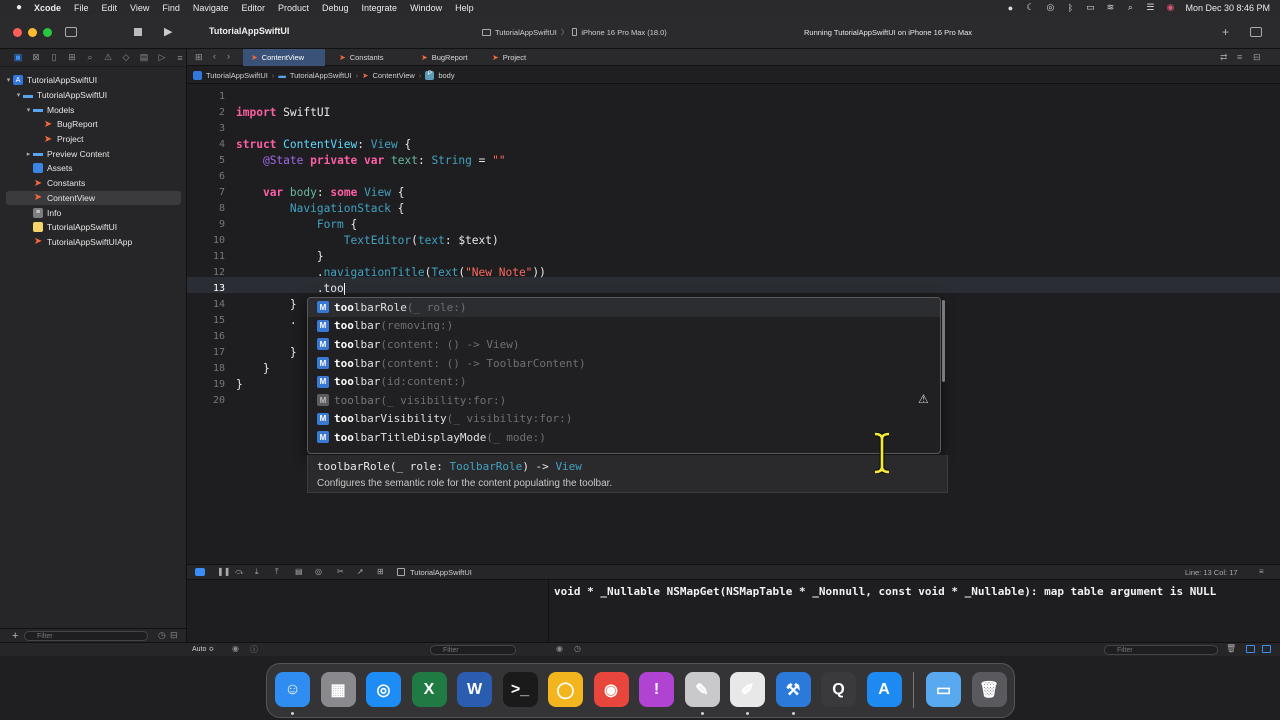 This screenshot has height=720, width=1280. What do you see at coordinates (624, 437) in the screenshot?
I see `completion-item: Mtoo lbarTitleDisplayMode (_ mode:)` at bounding box center [624, 437].